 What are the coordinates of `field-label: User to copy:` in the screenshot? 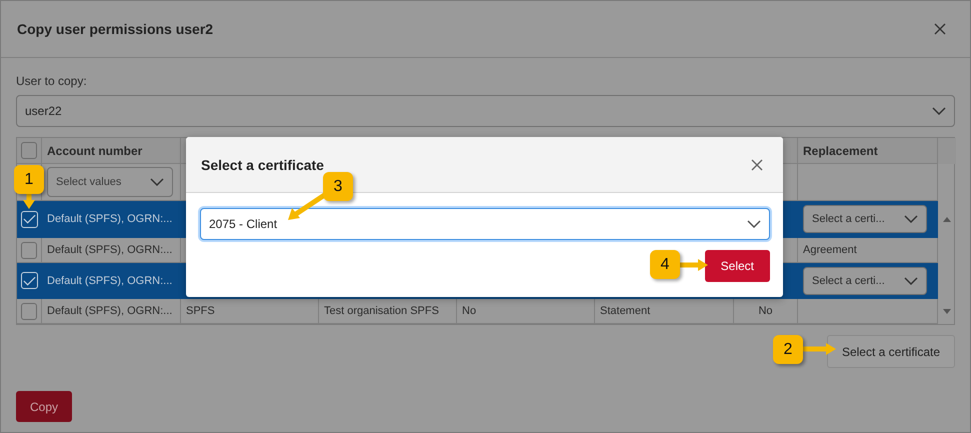 It's located at (52, 81).